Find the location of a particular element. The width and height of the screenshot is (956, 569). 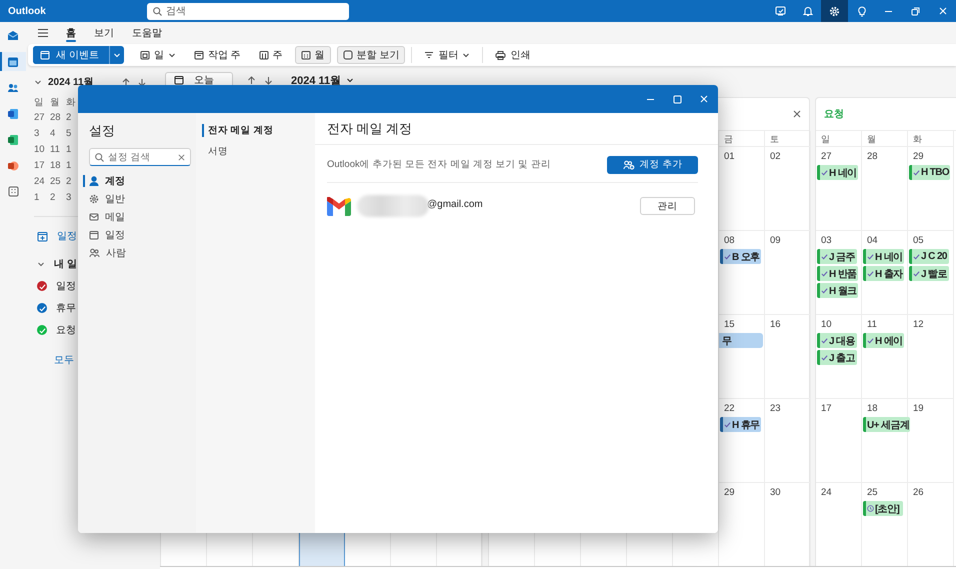

day-number: 24 is located at coordinates (41, 182).